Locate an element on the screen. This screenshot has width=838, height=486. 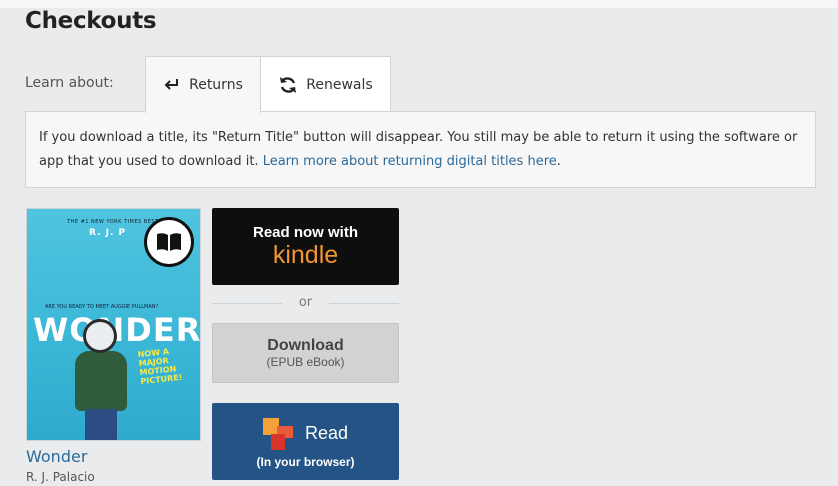
book-icon is located at coordinates (169, 242).